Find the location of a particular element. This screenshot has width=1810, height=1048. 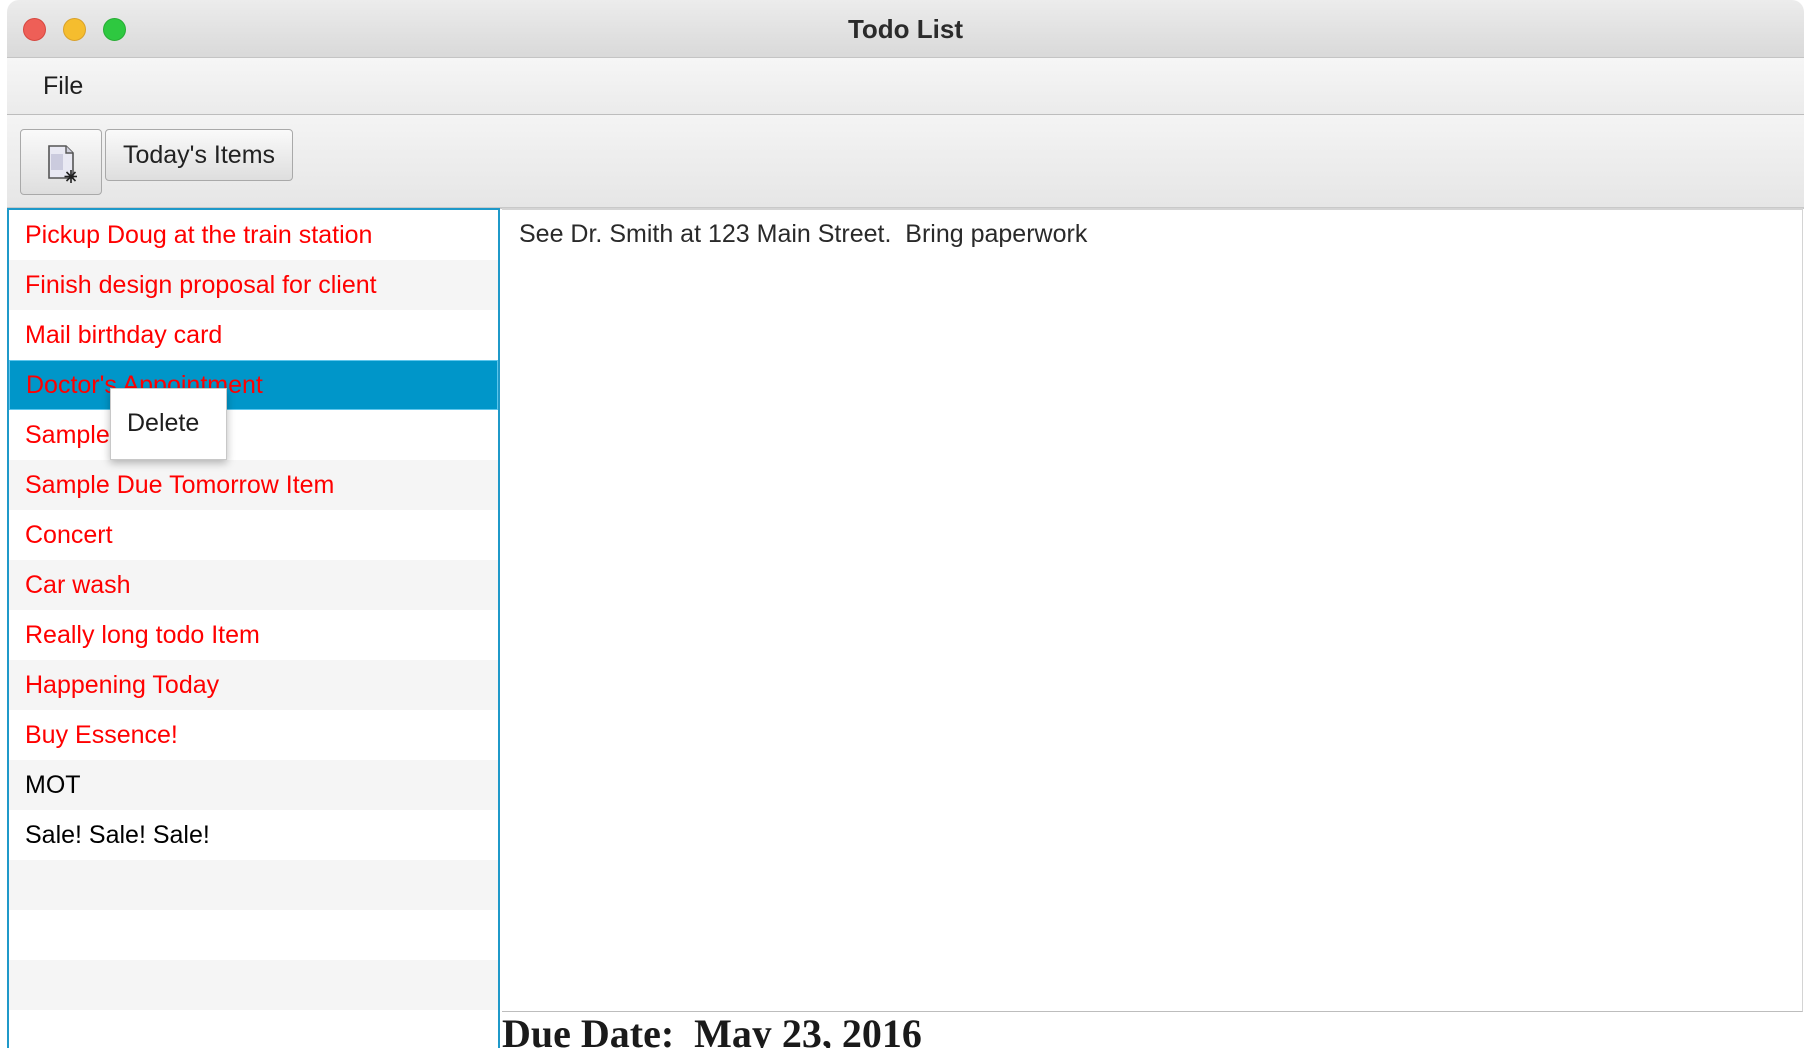

list-item: Car wash is located at coordinates (253, 585).